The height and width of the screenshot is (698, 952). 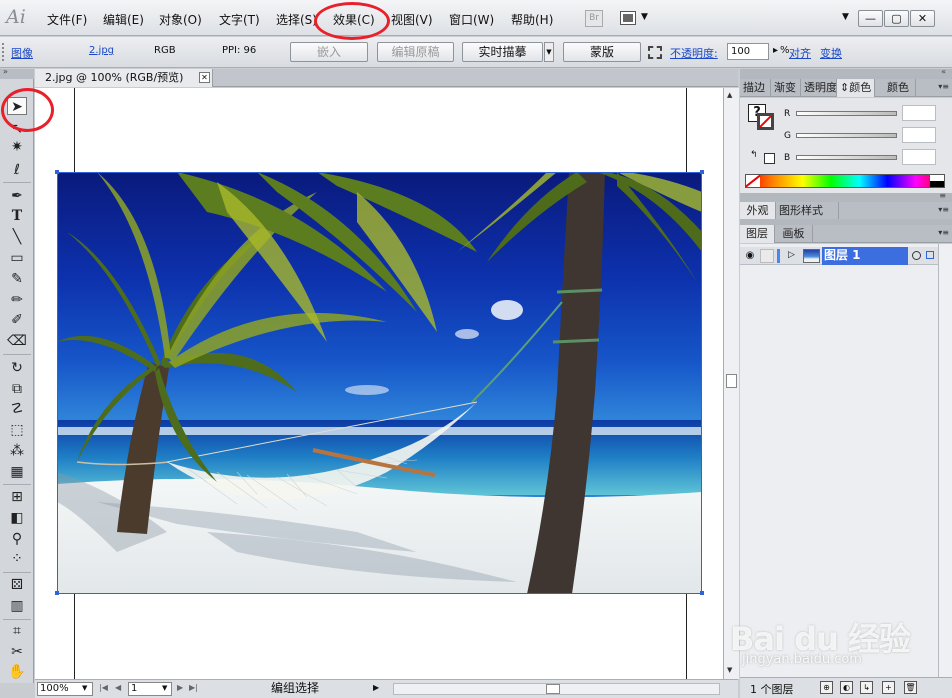 I want to click on paintbrush-tool-icon: ✎, so click(x=17, y=279).